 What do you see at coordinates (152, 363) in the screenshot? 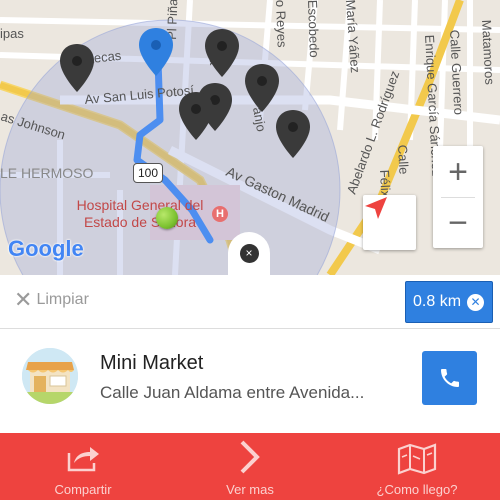
I see `store-name: Mini Market` at bounding box center [152, 363].